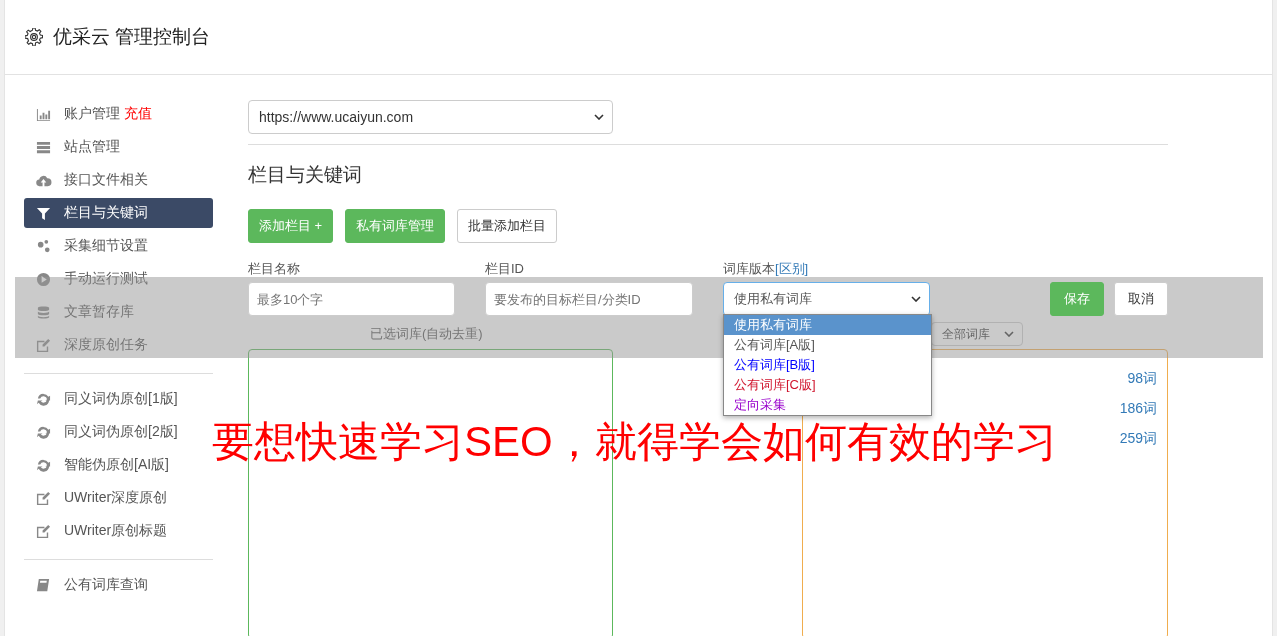  I want to click on toolbar-button: 批量添加栏目, so click(507, 226).